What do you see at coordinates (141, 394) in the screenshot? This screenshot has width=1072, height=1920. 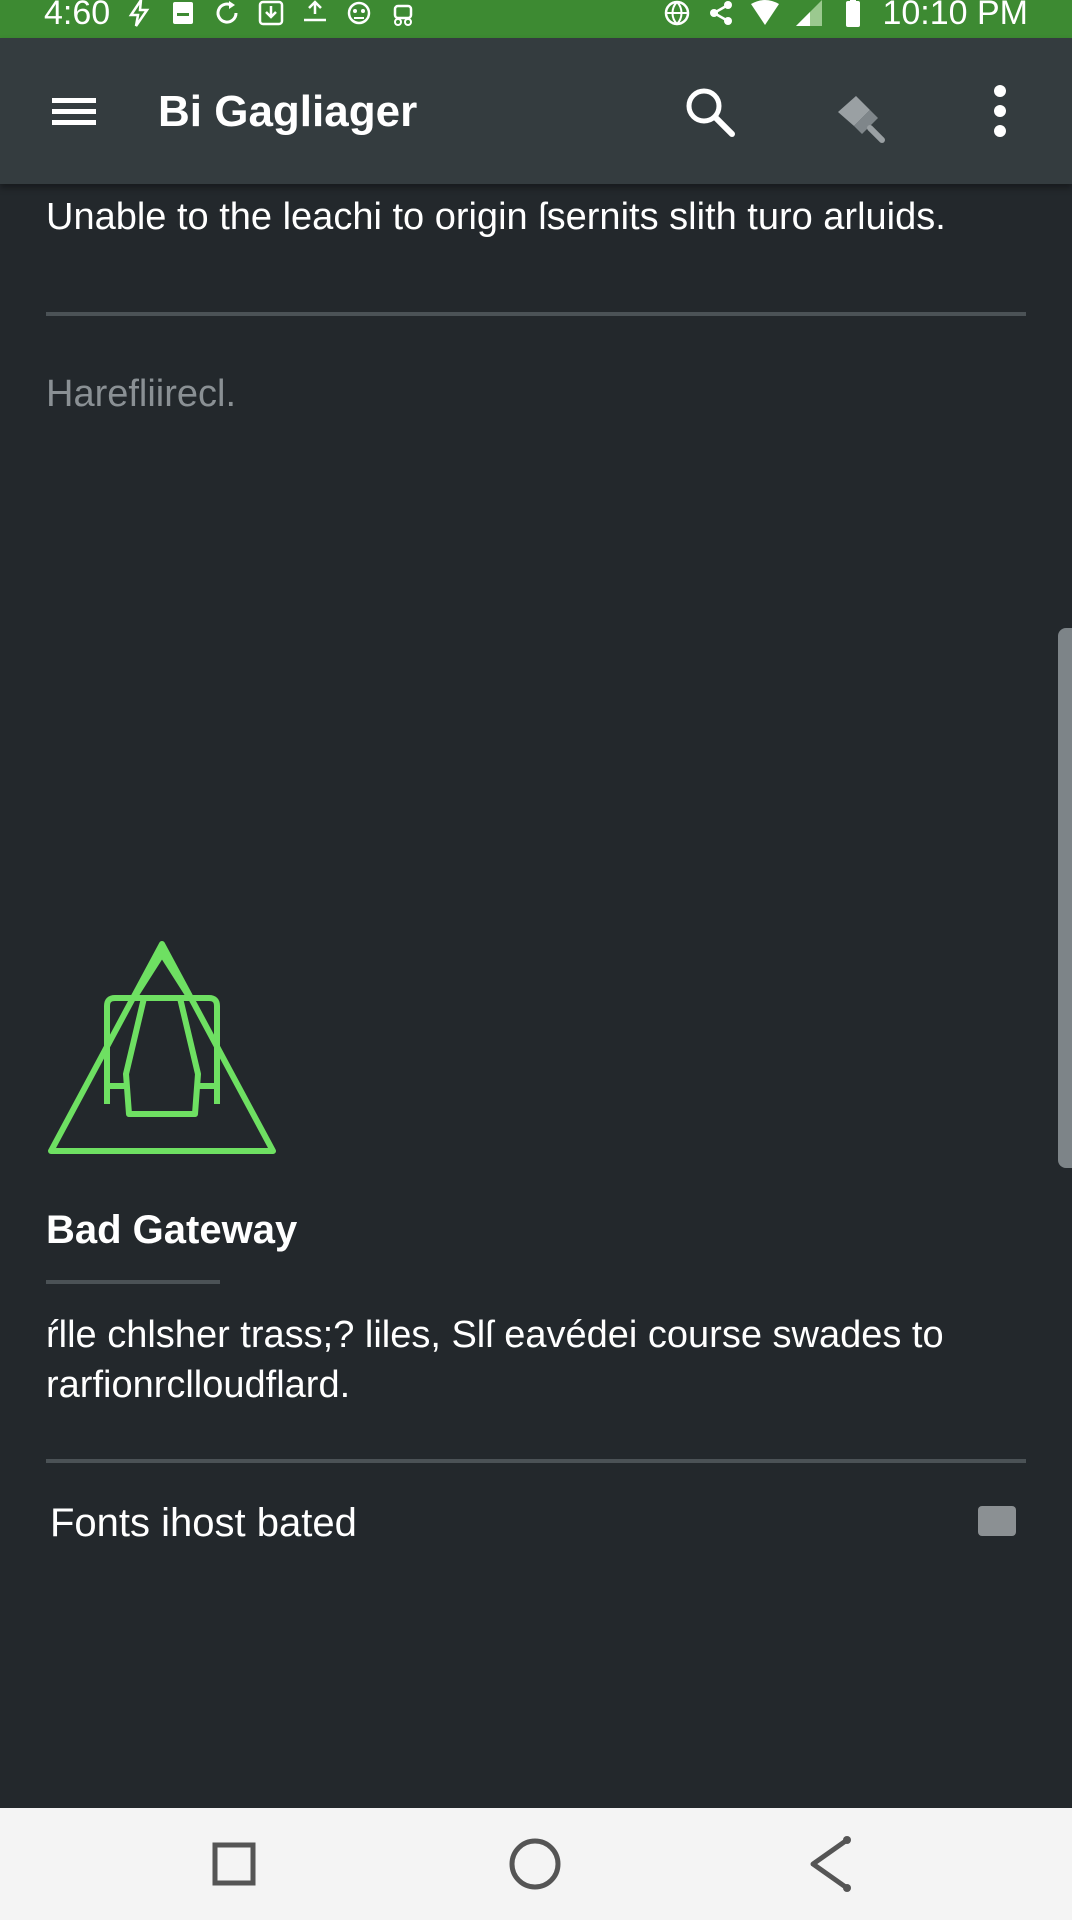 I see `muted-label: Harefliirecl.` at bounding box center [141, 394].